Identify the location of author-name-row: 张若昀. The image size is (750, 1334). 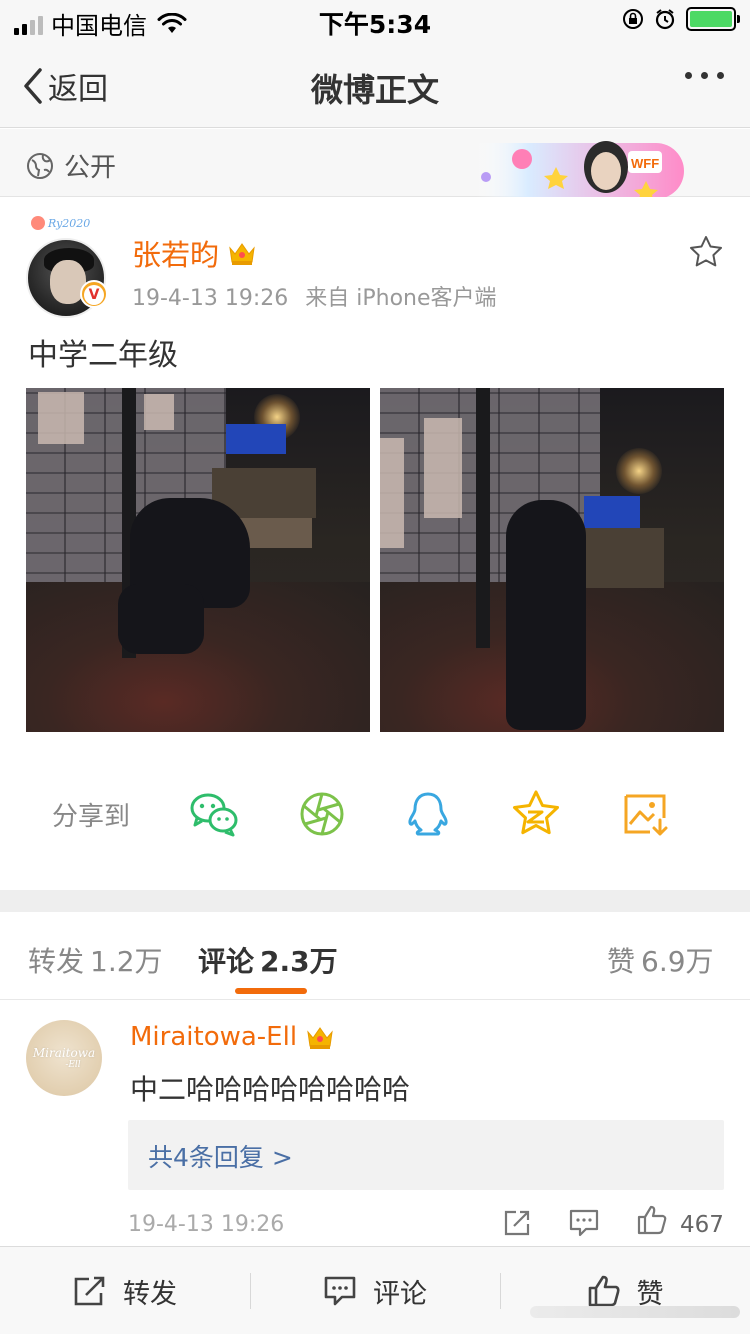
(194, 253).